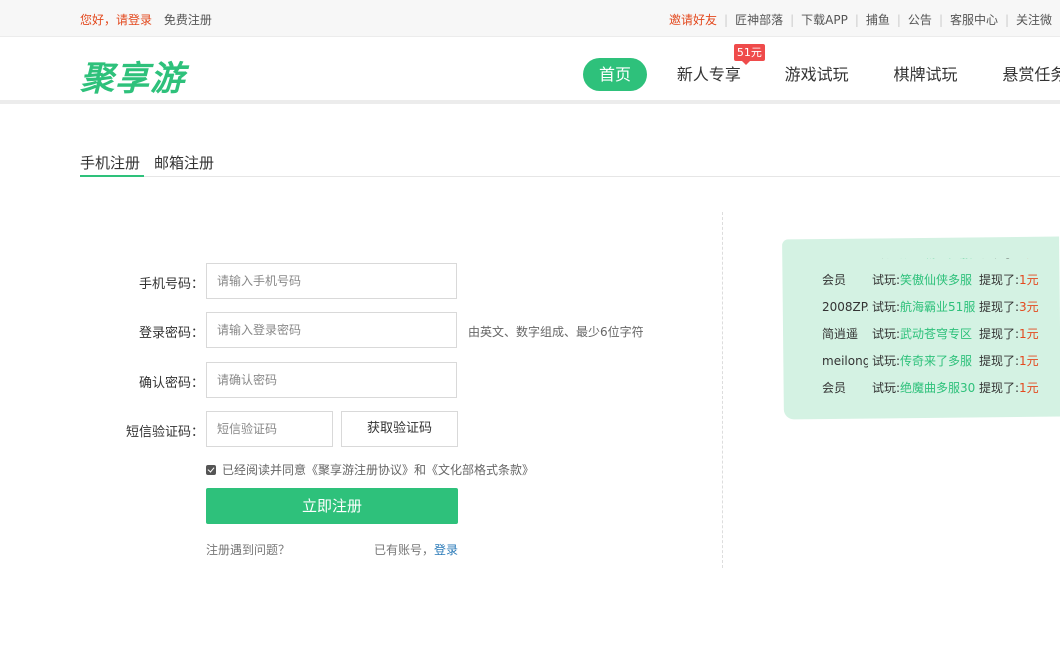  I want to click on ticker-row: 2008ZP. 试玩:航海霸业多服4提现了:9元, so click(941, 262).